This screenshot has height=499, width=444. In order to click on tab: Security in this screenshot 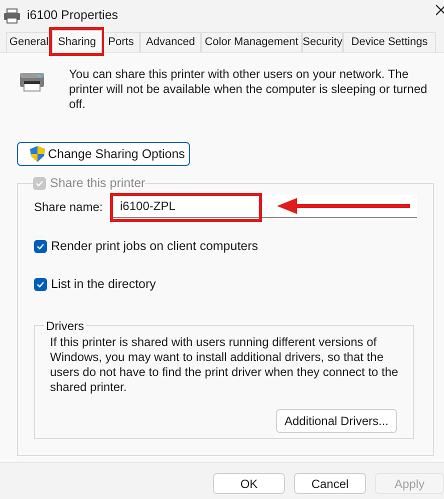, I will do `click(322, 42)`.